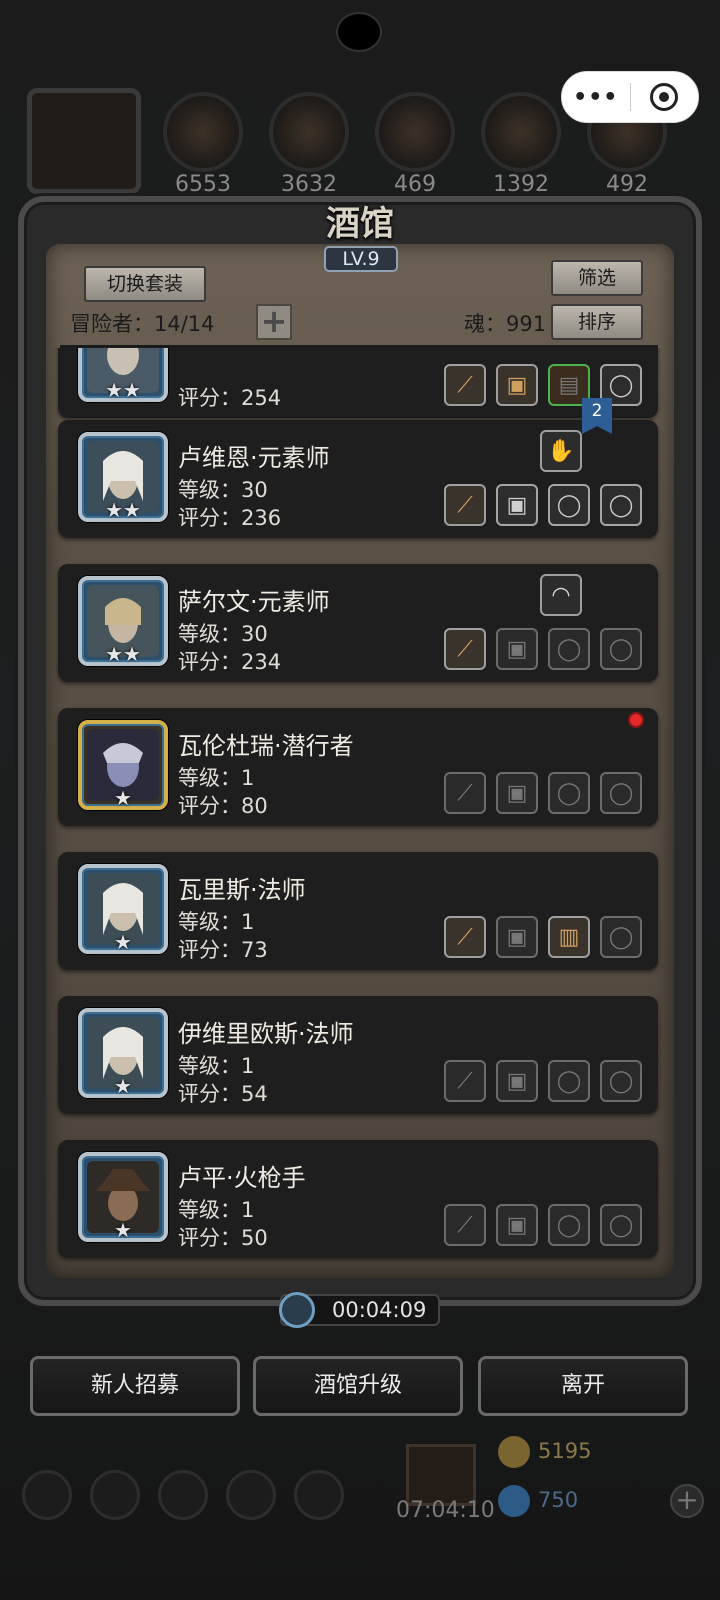 This screenshot has height=1600, width=720. Describe the element at coordinates (569, 937) in the screenshot. I see `chest-icon: ▥` at that location.